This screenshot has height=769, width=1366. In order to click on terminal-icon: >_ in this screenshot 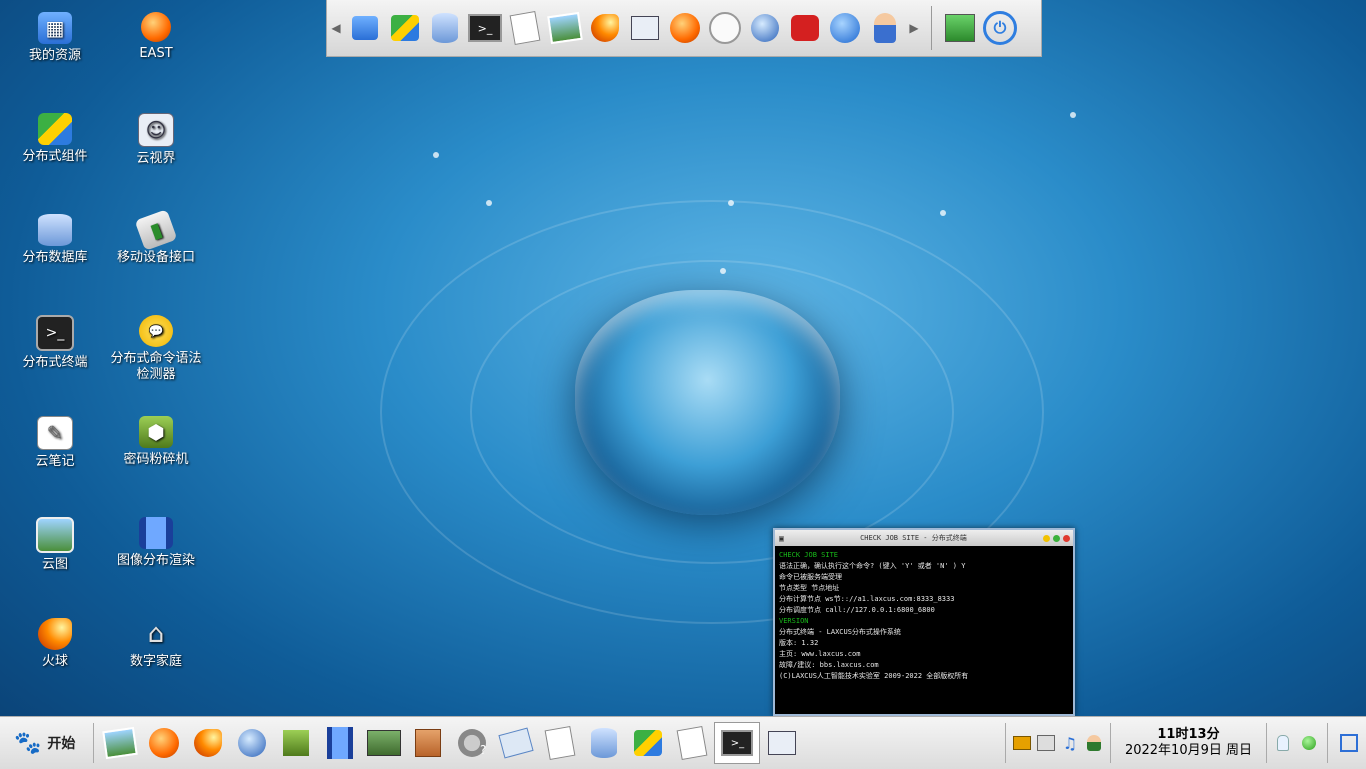, I will do `click(485, 28)`.